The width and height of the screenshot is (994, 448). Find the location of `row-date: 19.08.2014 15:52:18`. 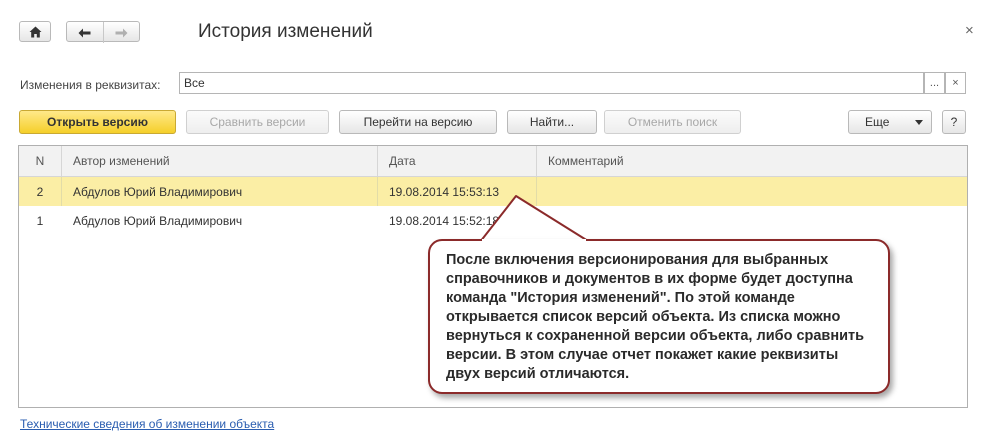

row-date: 19.08.2014 15:52:18 is located at coordinates (444, 220).